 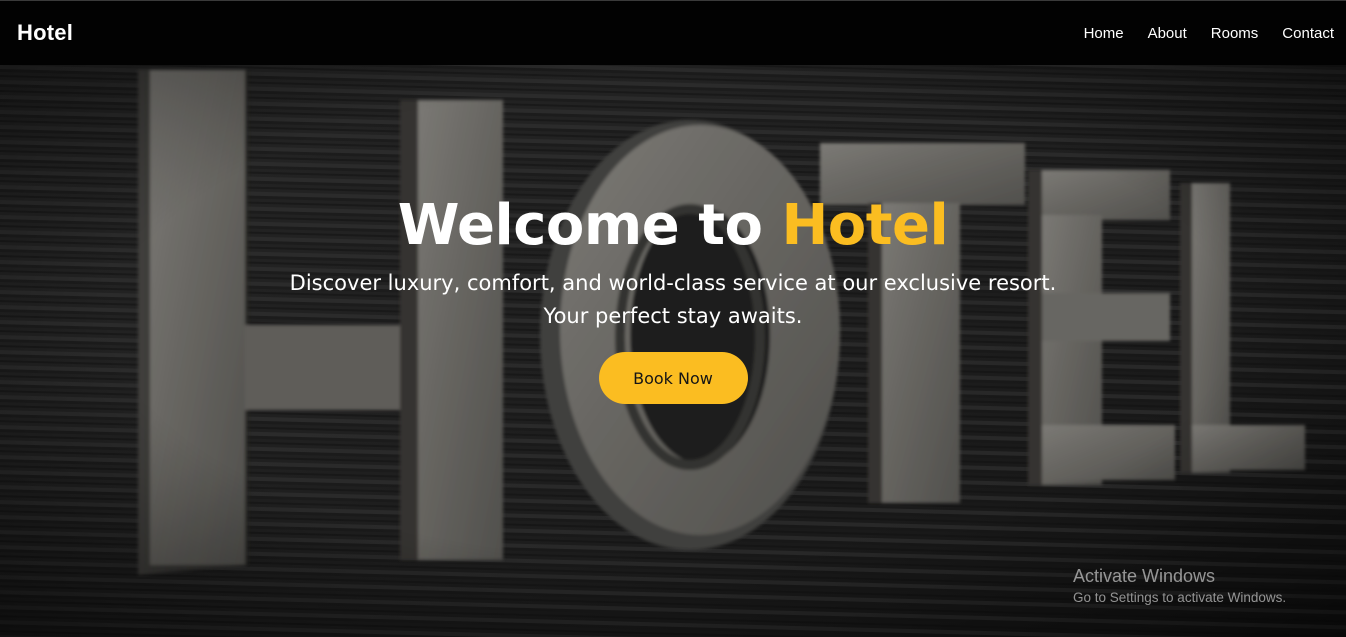 I want to click on hero-title-main: Welcome to, so click(x=589, y=225).